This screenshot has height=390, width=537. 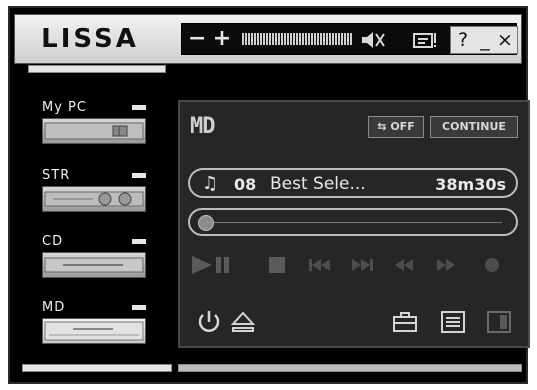 What do you see at coordinates (245, 184) in the screenshot?
I see `track-number: 08` at bounding box center [245, 184].